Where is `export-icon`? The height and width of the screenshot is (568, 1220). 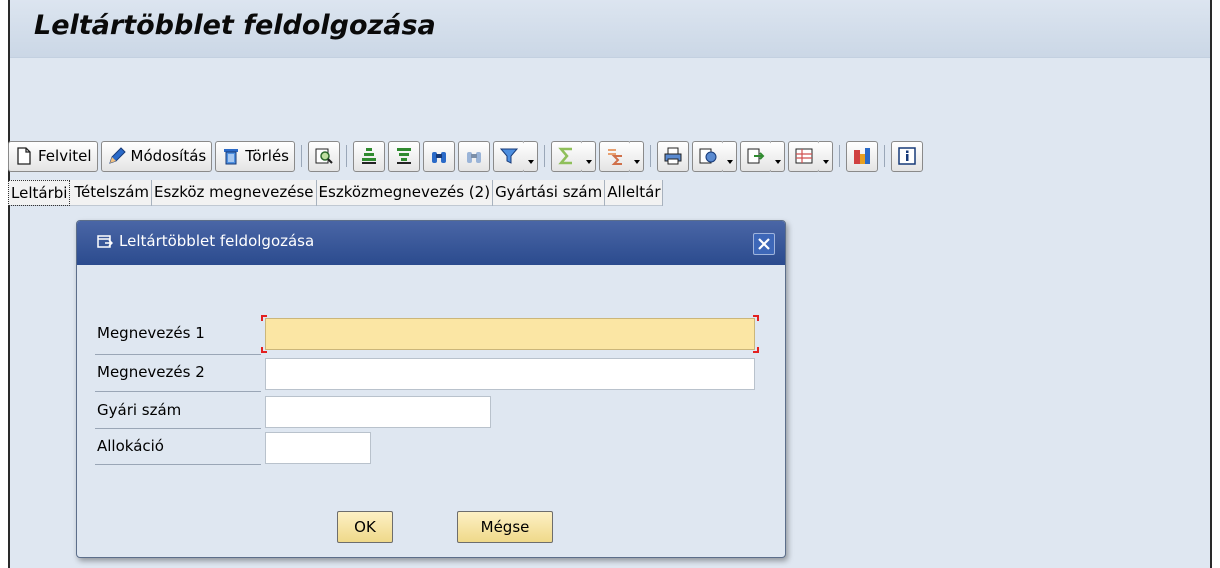 export-icon is located at coordinates (756, 156).